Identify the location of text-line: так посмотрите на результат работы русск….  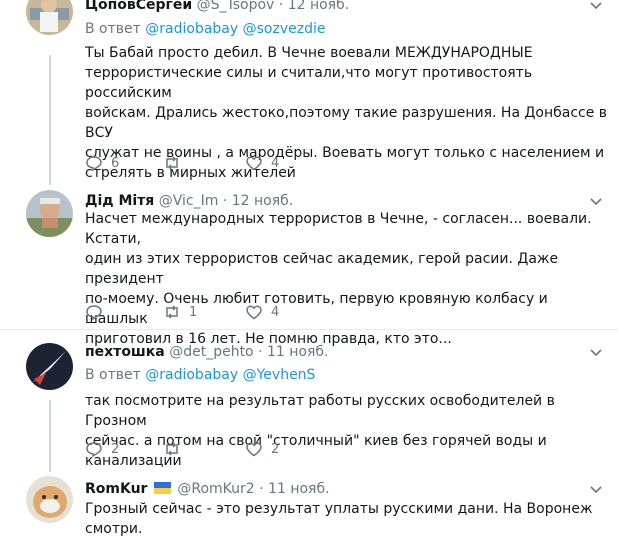
(320, 411).